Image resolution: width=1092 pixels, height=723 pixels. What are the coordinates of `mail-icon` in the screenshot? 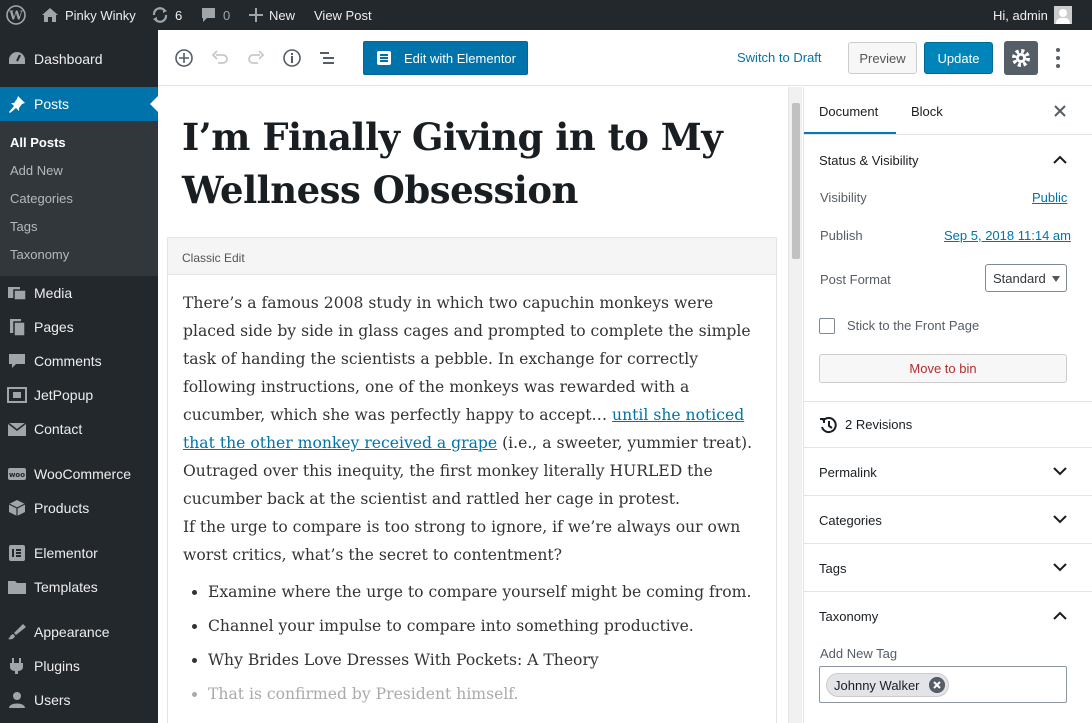 It's located at (17, 429).